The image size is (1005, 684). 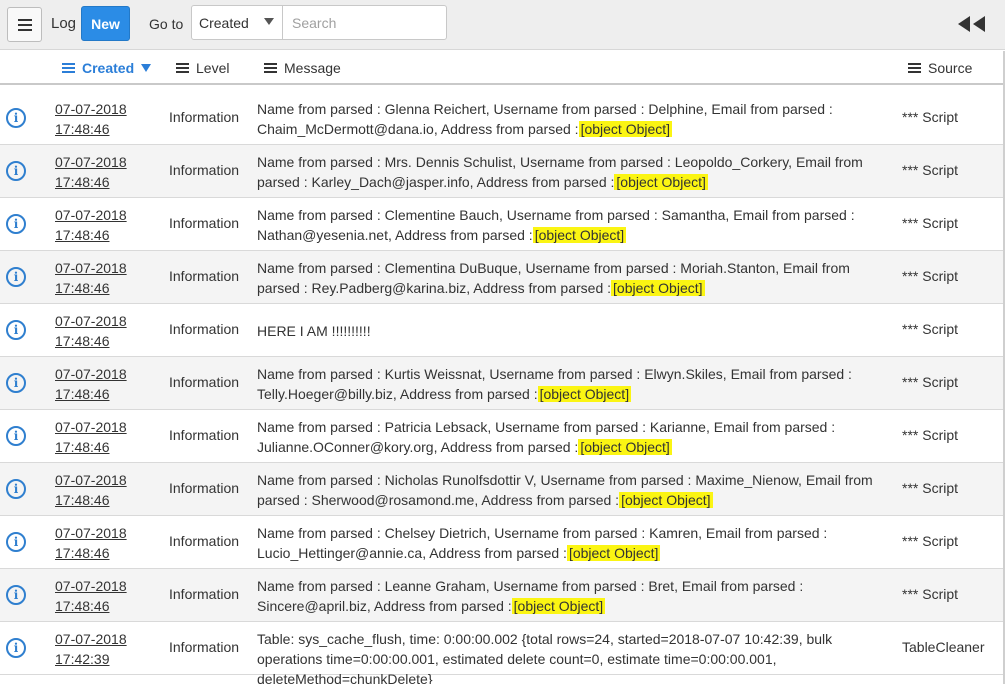 I want to click on caret-down-icon, so click(x=269, y=21).